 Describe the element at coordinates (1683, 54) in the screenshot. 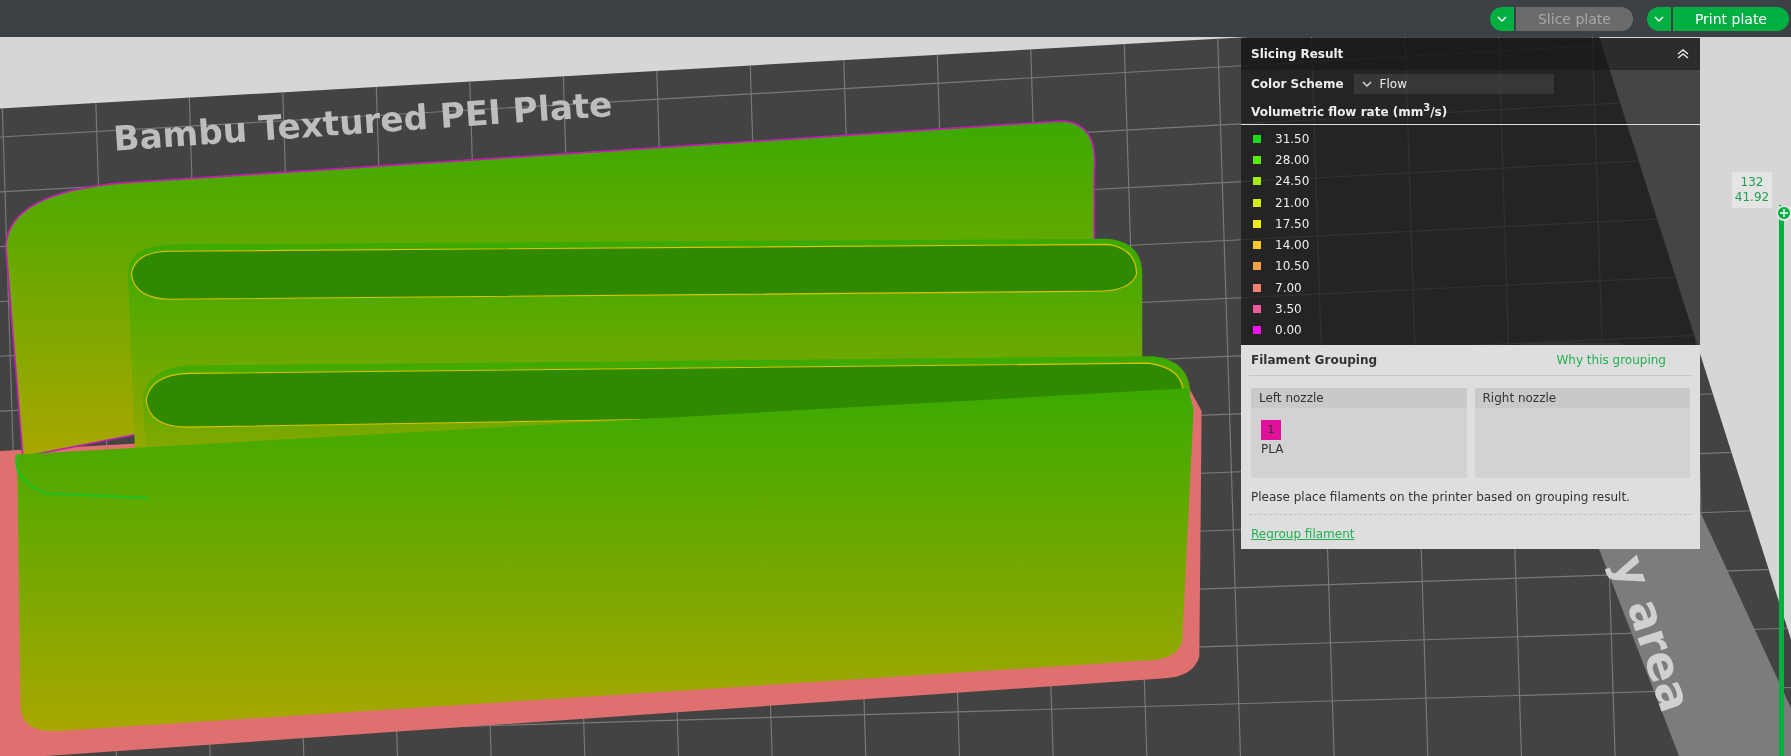

I see `collapse-icon` at that location.